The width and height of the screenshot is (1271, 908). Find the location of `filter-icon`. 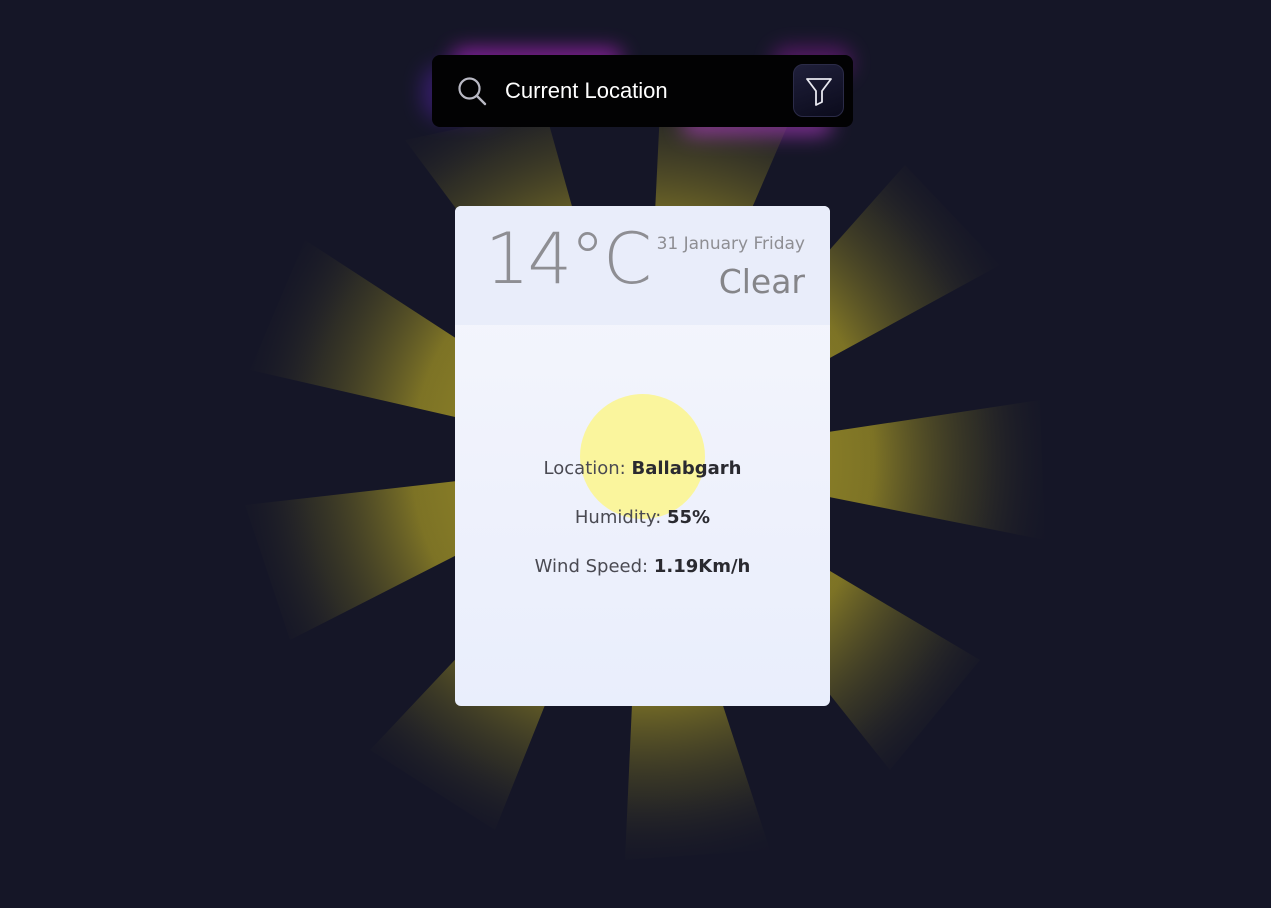

filter-icon is located at coordinates (818, 91).